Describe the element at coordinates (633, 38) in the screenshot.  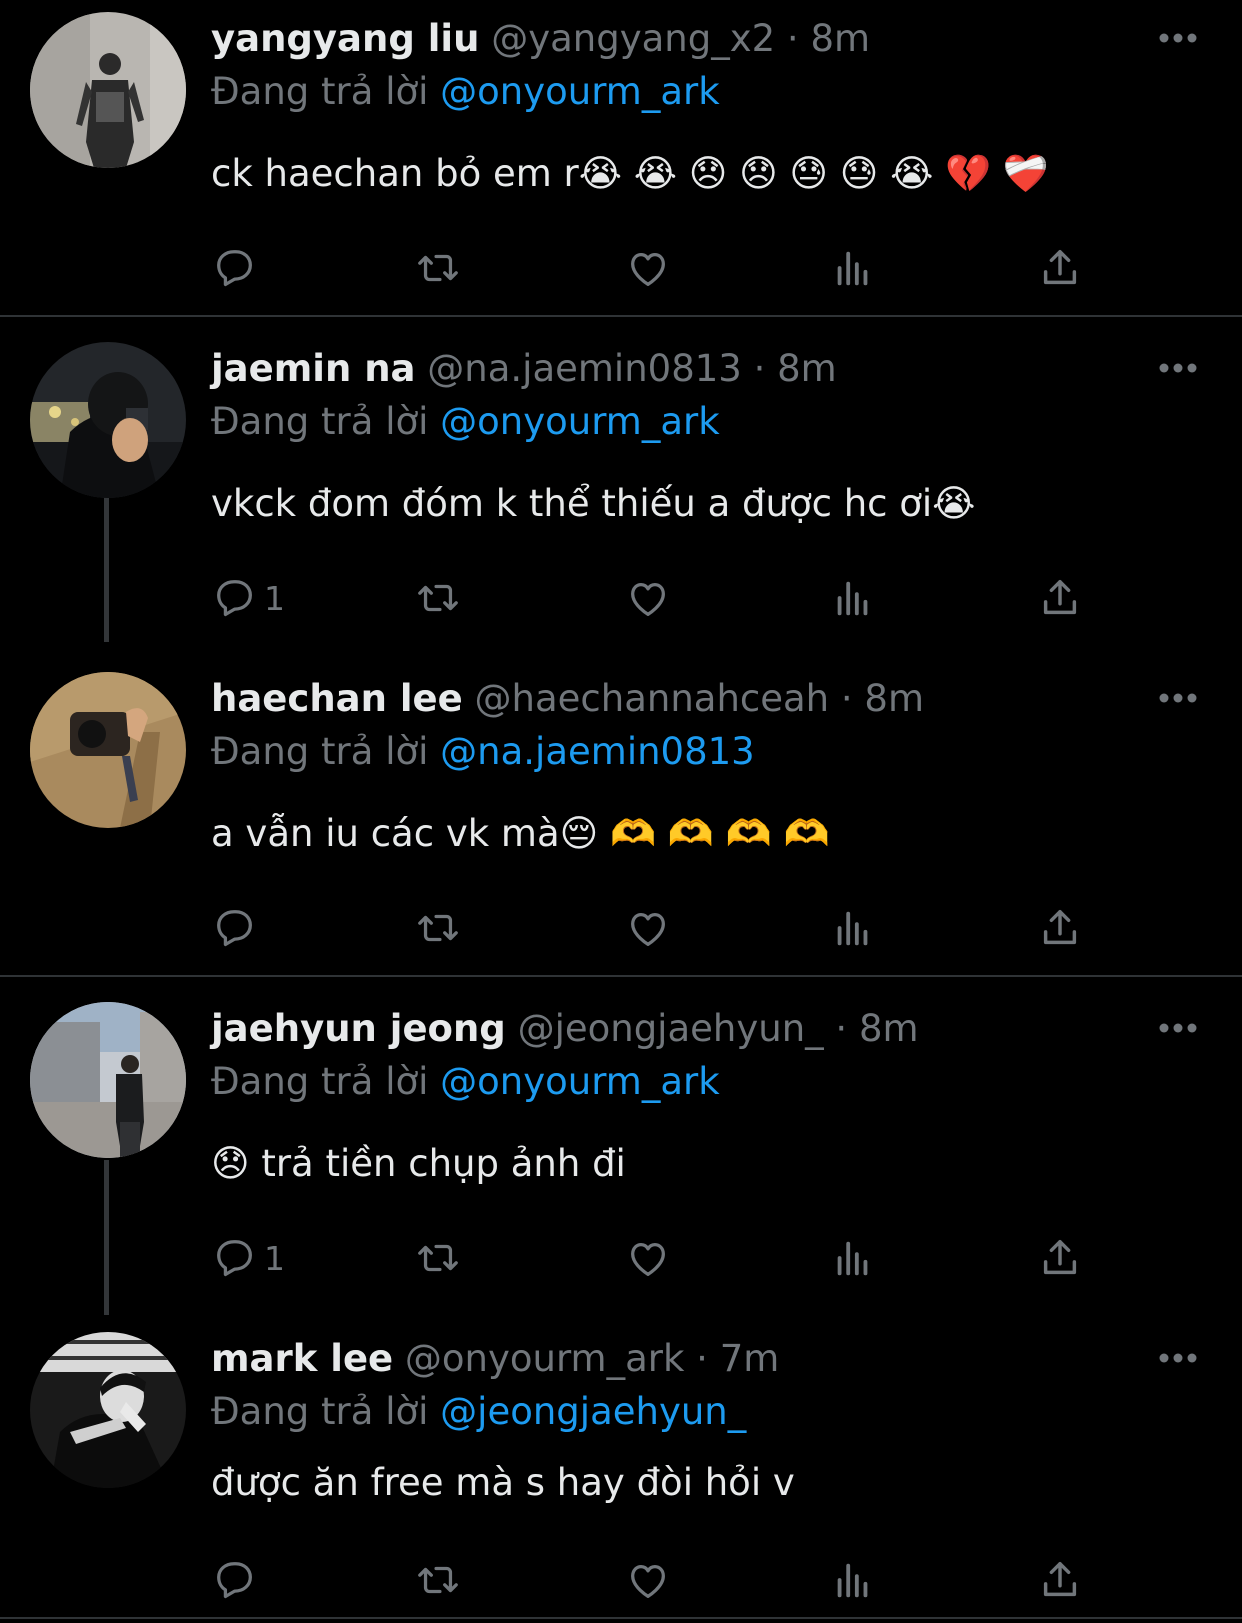
I see `handle: @yangyang_x2` at that location.